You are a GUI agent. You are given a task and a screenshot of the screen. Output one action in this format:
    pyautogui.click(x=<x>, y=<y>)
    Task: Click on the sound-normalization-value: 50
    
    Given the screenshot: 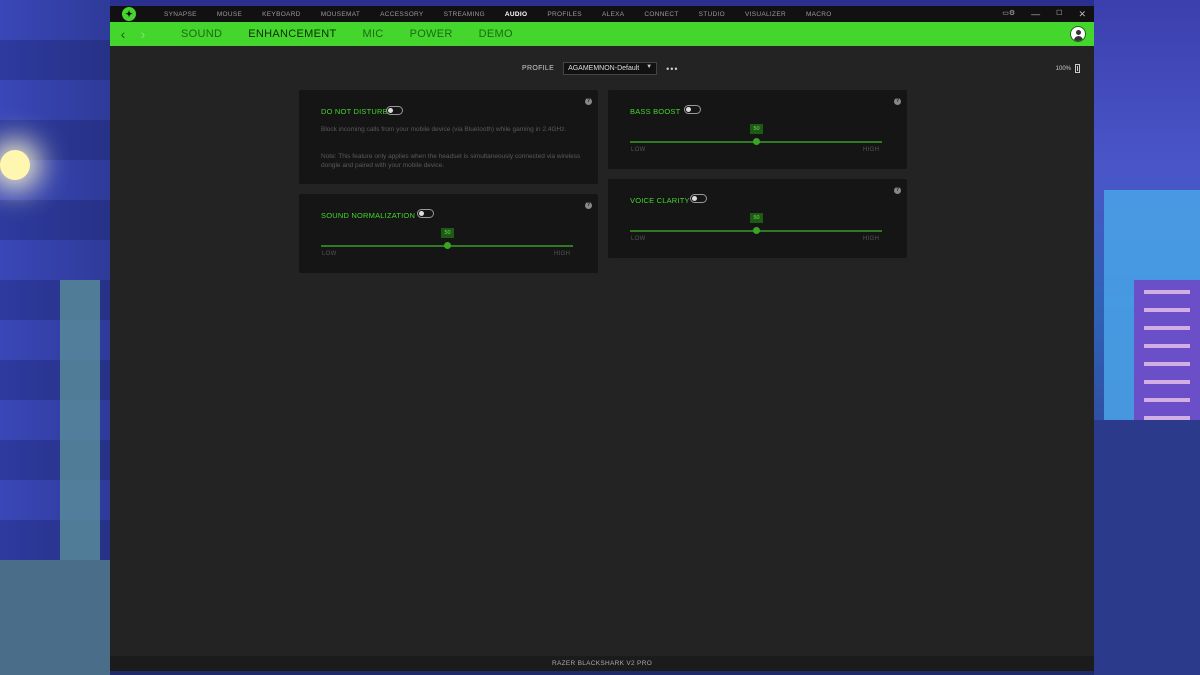 What is the action you would take?
    pyautogui.click(x=447, y=233)
    